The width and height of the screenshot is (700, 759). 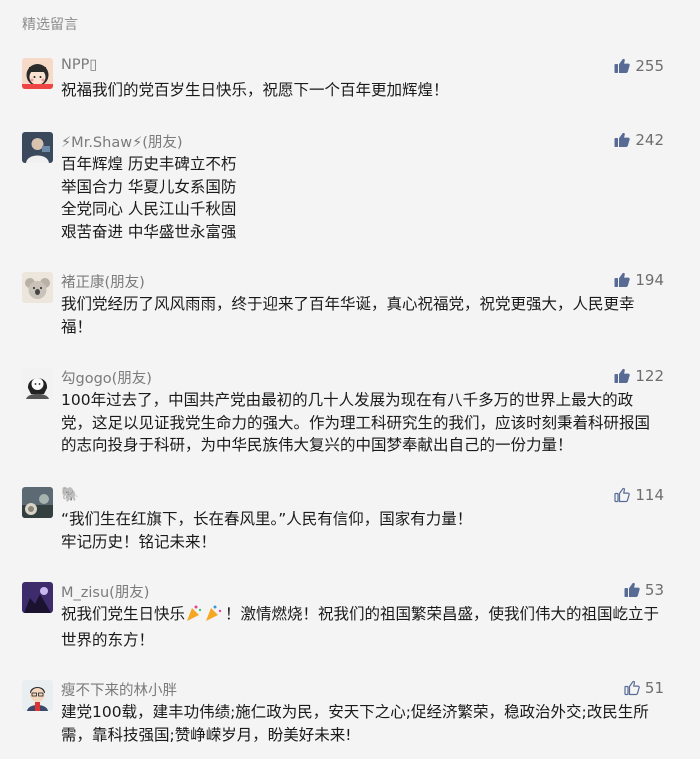 I want to click on like-button: 194, so click(x=639, y=280).